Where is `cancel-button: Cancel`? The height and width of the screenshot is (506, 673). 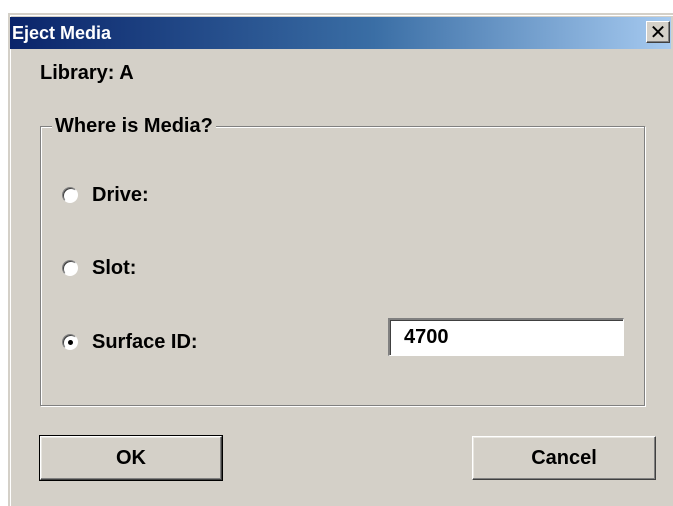
cancel-button: Cancel is located at coordinates (564, 458).